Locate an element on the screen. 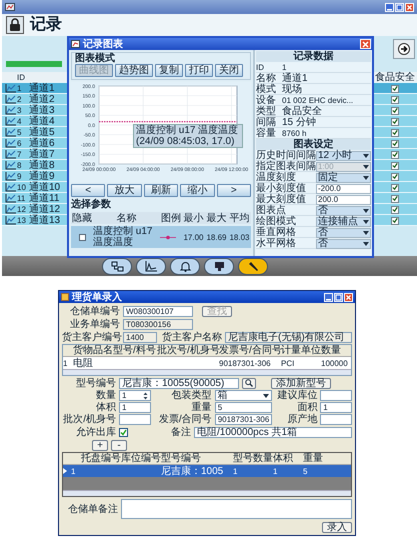 This screenshot has height=538, width=417. input-field: 200.0 is located at coordinates (343, 199).